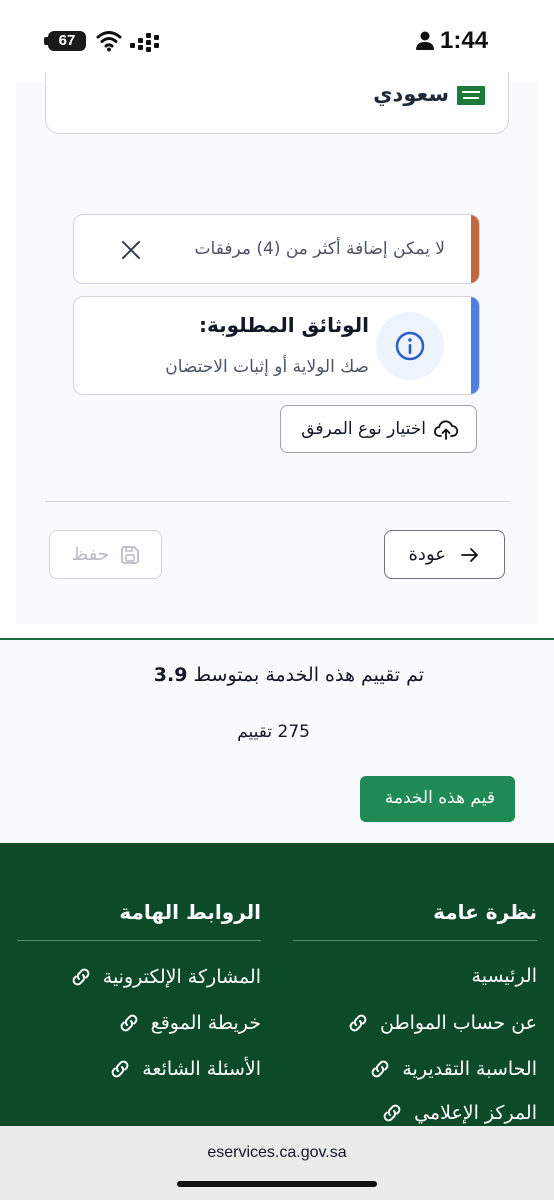 This screenshot has width=554, height=1200. What do you see at coordinates (319, 249) in the screenshot?
I see `attachment-limit-message: لا يمكن إضافة أكثر من (4) مرفقات` at bounding box center [319, 249].